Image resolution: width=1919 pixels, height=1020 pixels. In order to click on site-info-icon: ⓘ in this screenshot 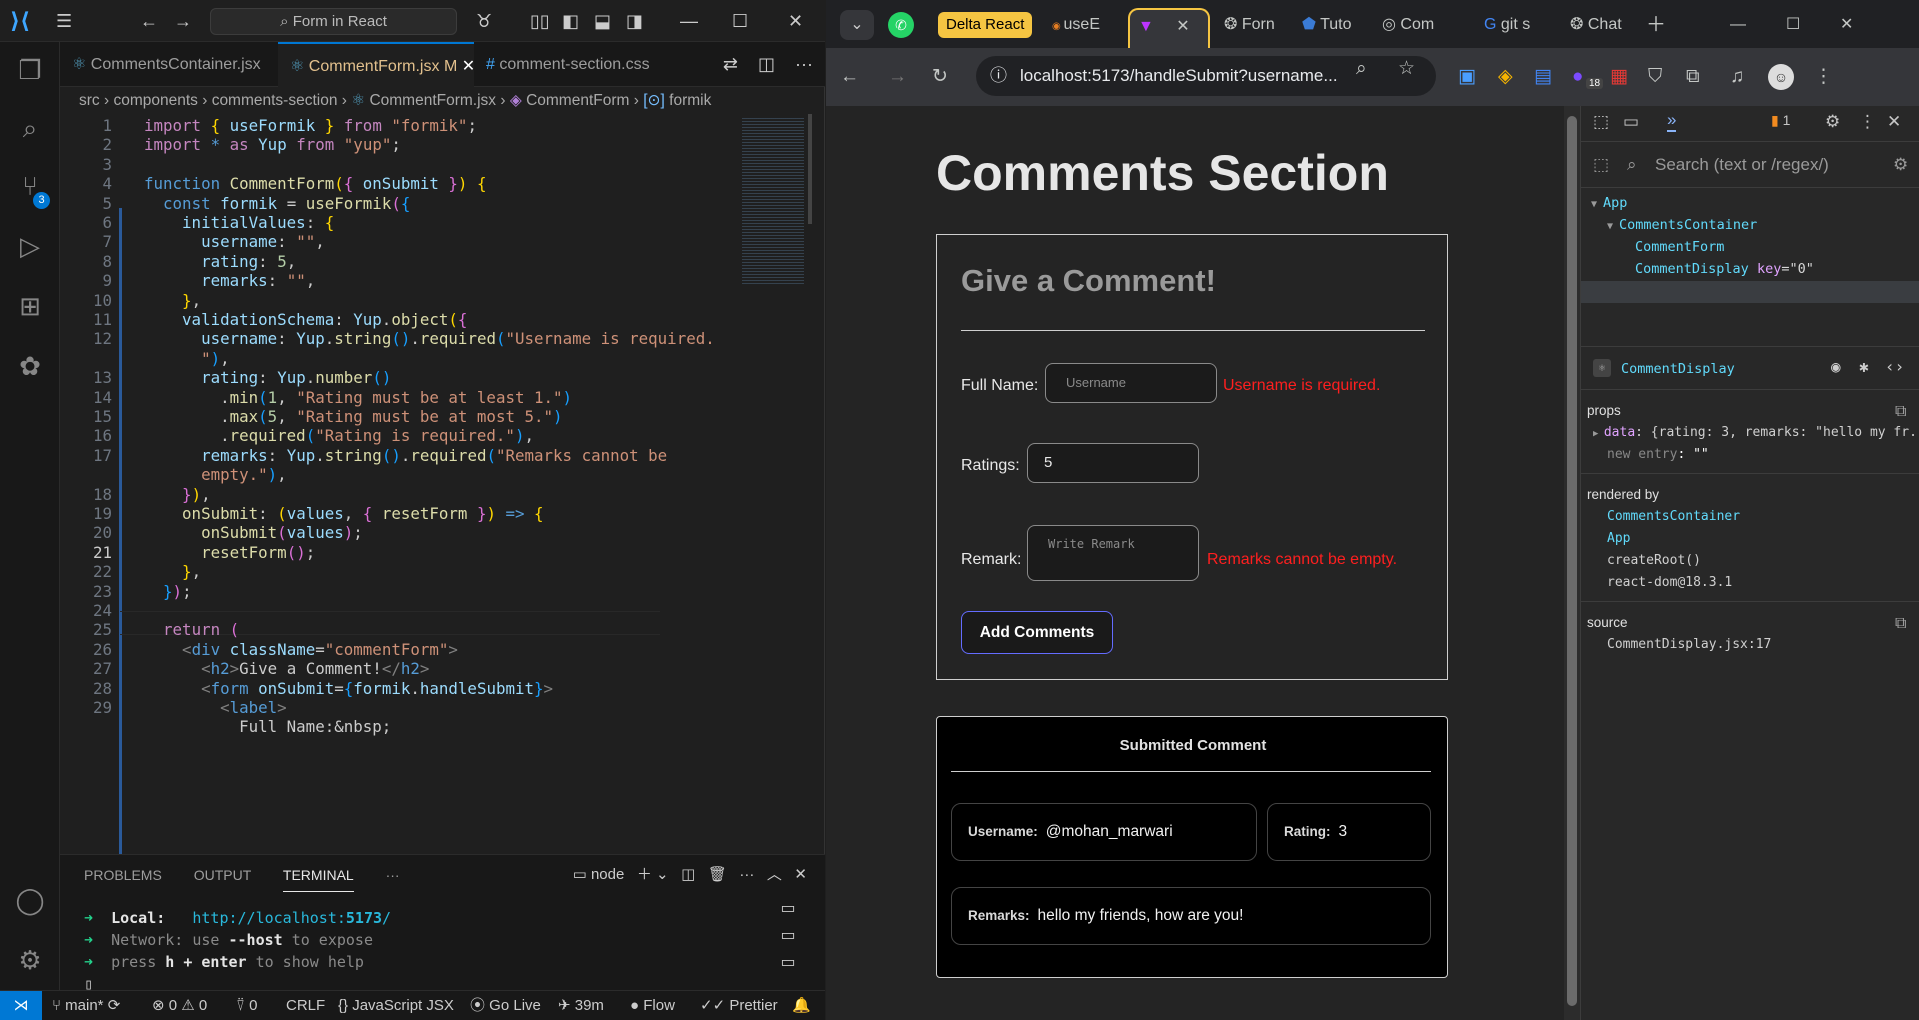, I will do `click(998, 76)`.